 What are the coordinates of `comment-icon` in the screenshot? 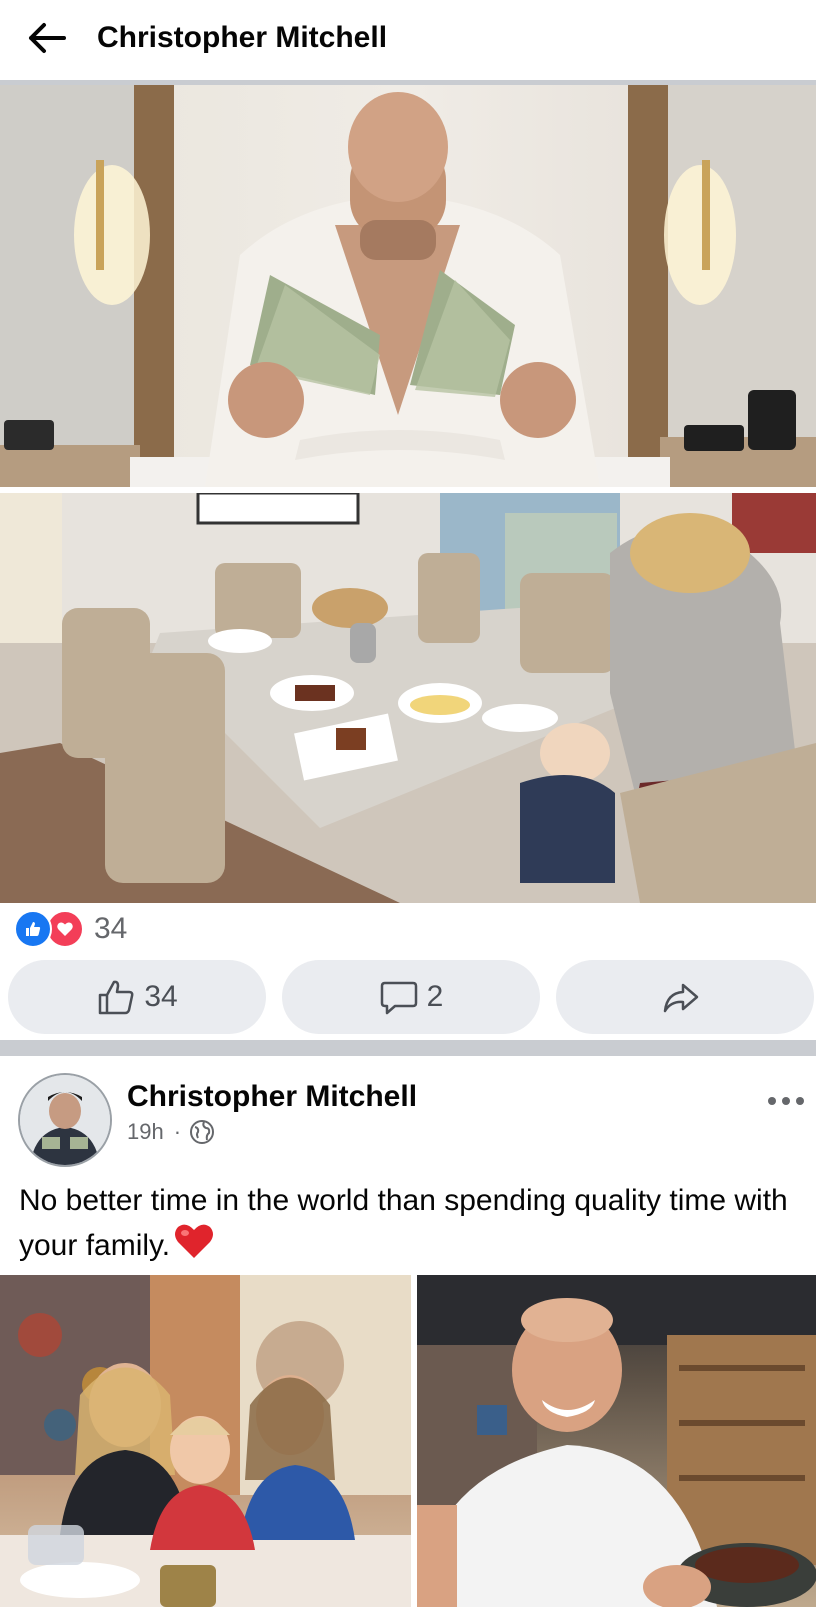 It's located at (398, 998).